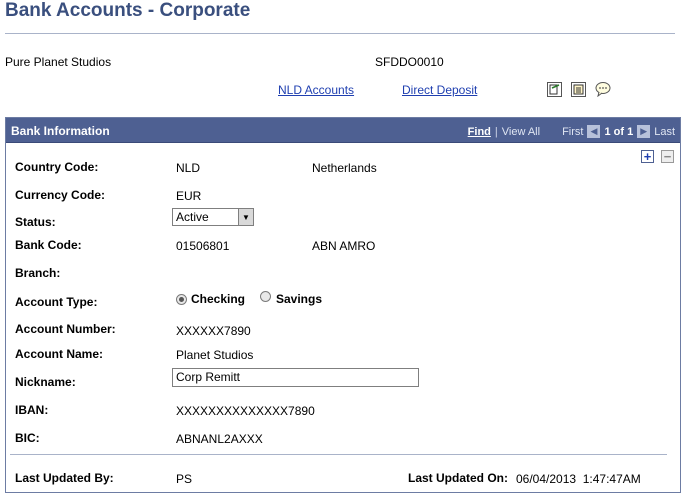 Image resolution: width=686 pixels, height=497 pixels. What do you see at coordinates (188, 168) in the screenshot?
I see `country-code-value: NLD` at bounding box center [188, 168].